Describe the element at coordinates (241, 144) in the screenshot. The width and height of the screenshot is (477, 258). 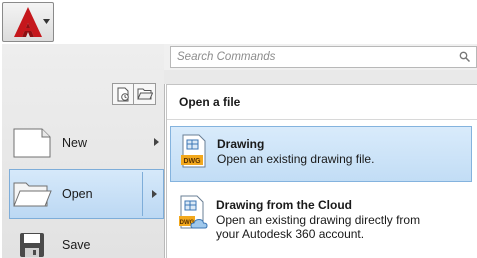
I see `flyout-item-title: Drawing` at that location.